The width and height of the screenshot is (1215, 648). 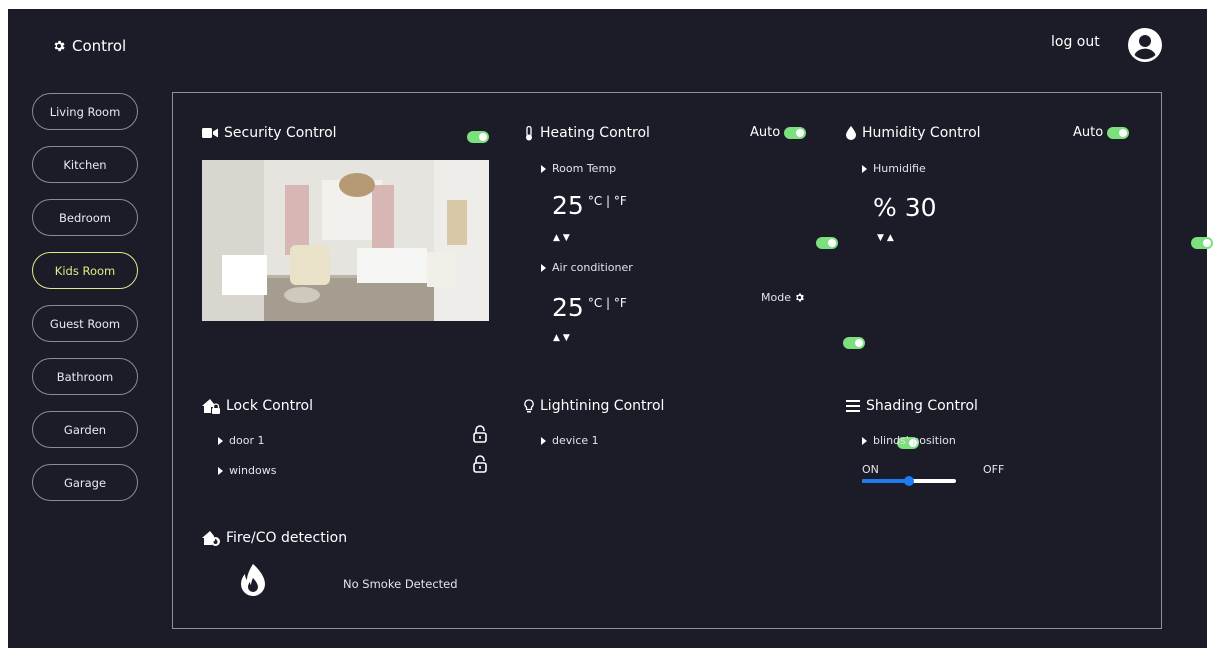 I want to click on humidifier-toggle, so click(x=1202, y=243).